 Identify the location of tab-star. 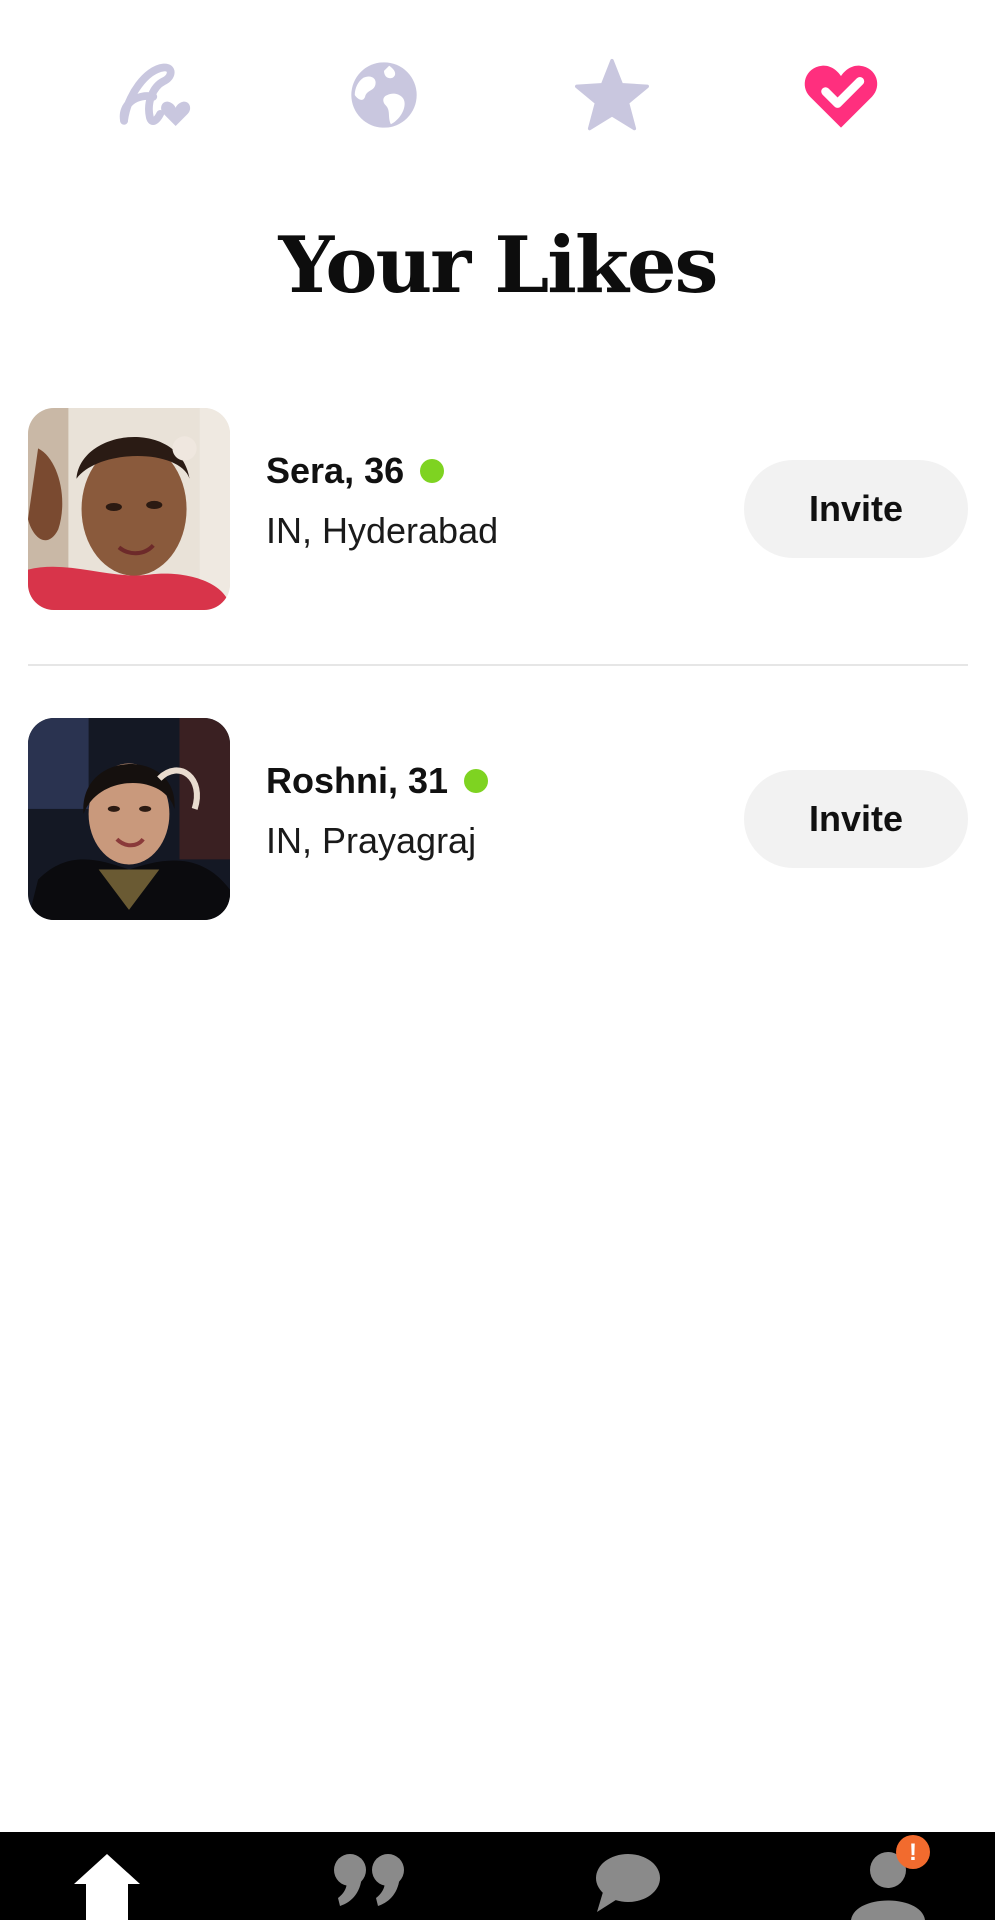
(612, 95).